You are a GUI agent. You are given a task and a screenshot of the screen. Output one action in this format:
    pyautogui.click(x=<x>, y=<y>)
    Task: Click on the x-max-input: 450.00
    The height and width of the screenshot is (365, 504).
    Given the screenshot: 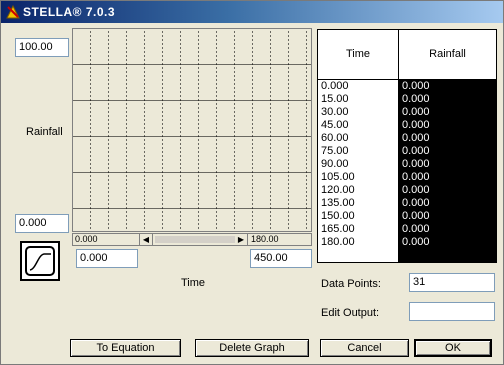 What is the action you would take?
    pyautogui.click(x=281, y=258)
    